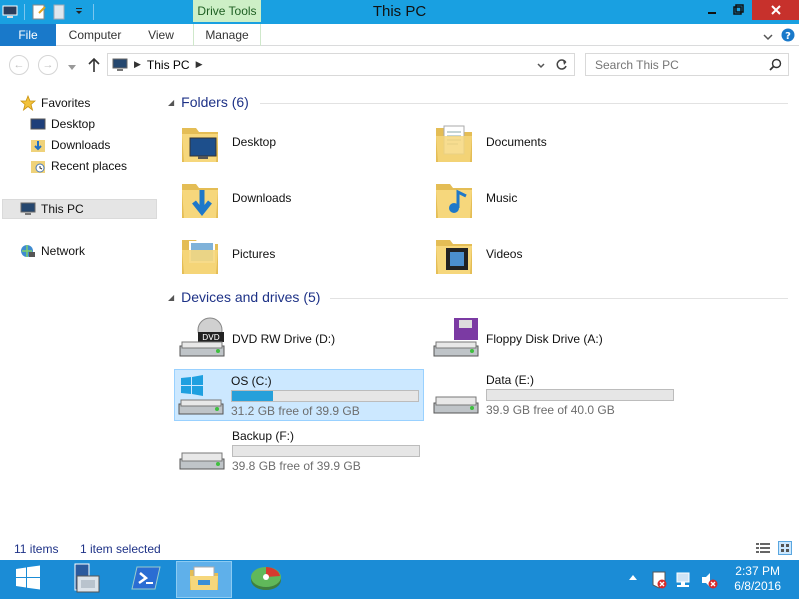 This screenshot has height=599, width=799. I want to click on file-explorer-button, so click(204, 579).